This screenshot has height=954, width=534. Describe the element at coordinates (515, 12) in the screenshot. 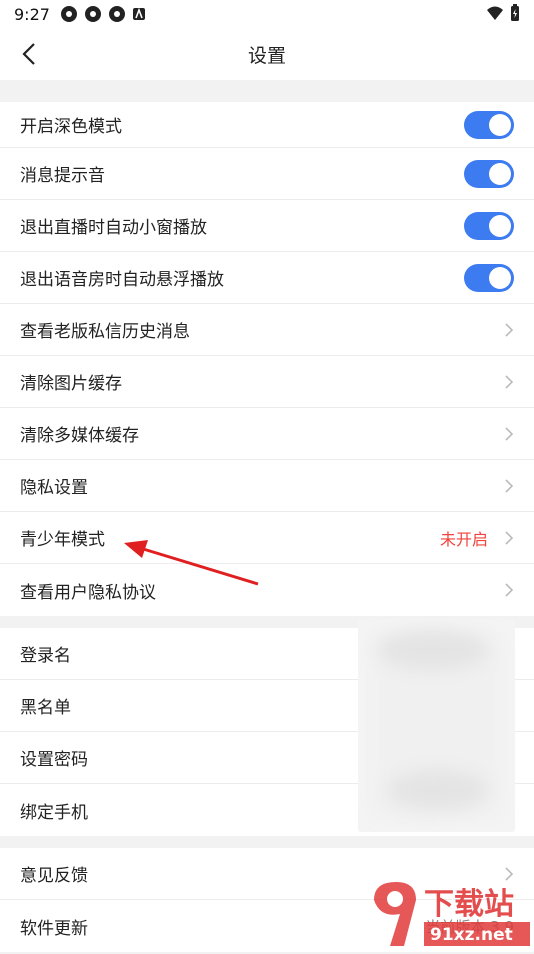

I see `battery-icon` at that location.